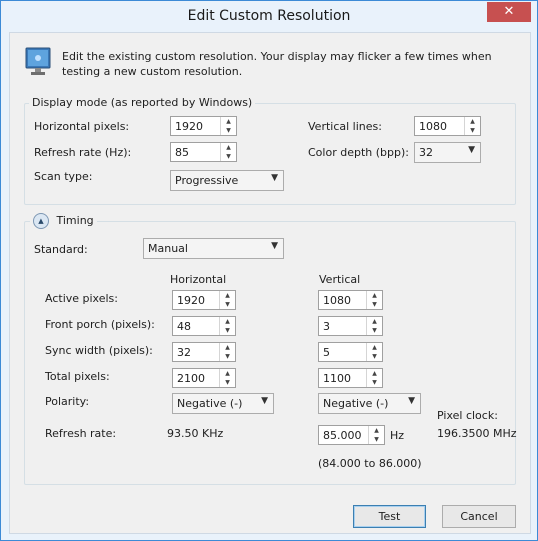  What do you see at coordinates (81, 433) in the screenshot?
I see `timing-refresh-label: Refresh rate:` at bounding box center [81, 433].